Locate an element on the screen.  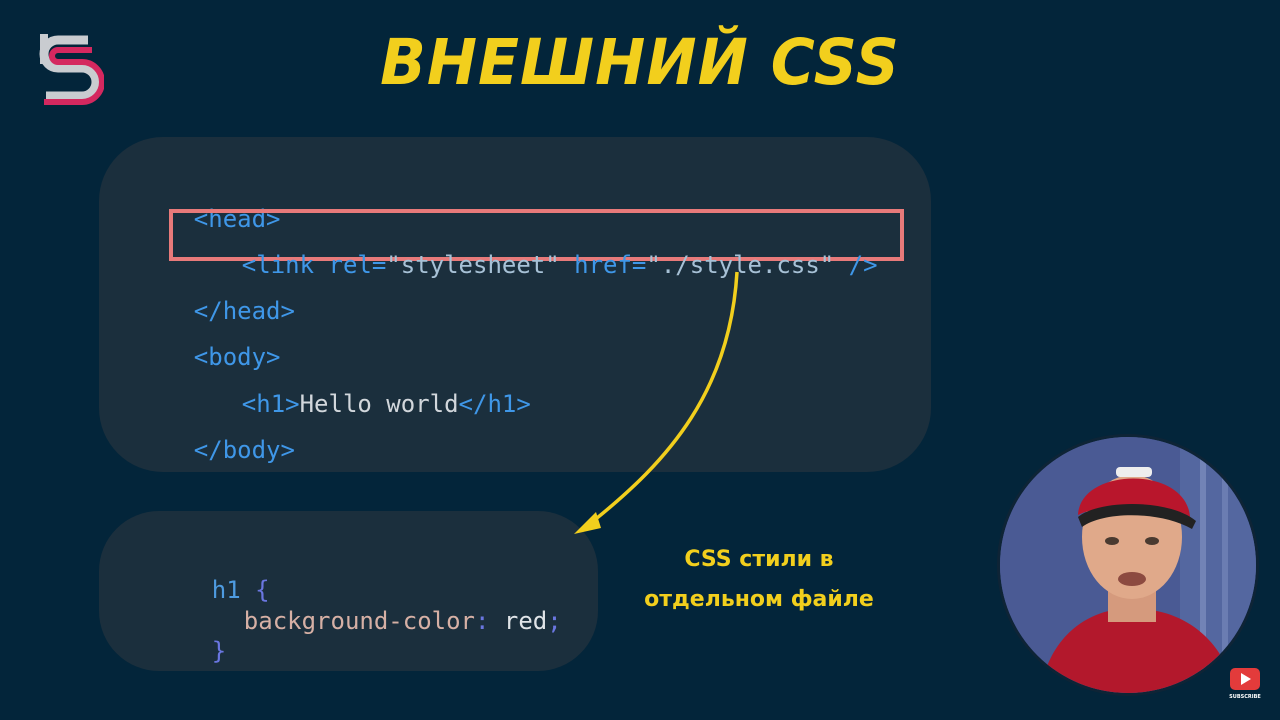
presenter-webcam is located at coordinates (1128, 565).